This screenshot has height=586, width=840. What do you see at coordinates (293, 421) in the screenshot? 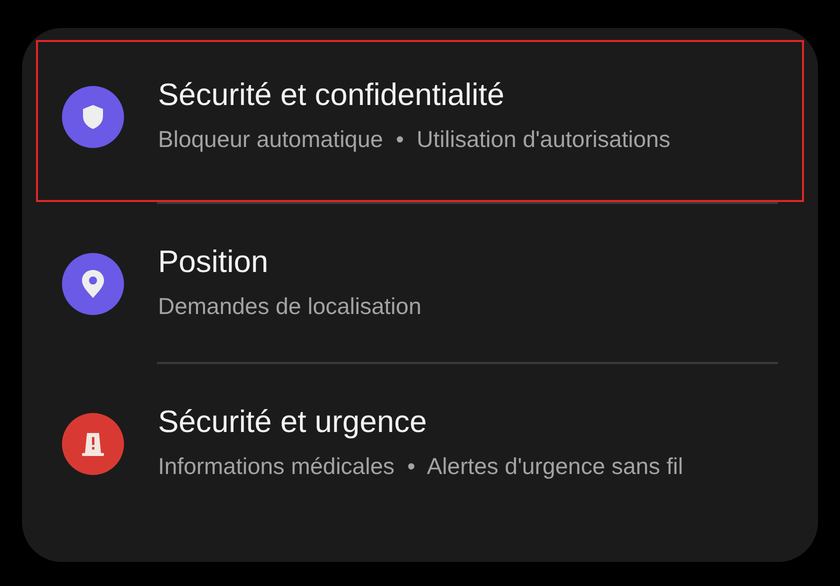
I see `item-title: Sécurité et urgence` at bounding box center [293, 421].